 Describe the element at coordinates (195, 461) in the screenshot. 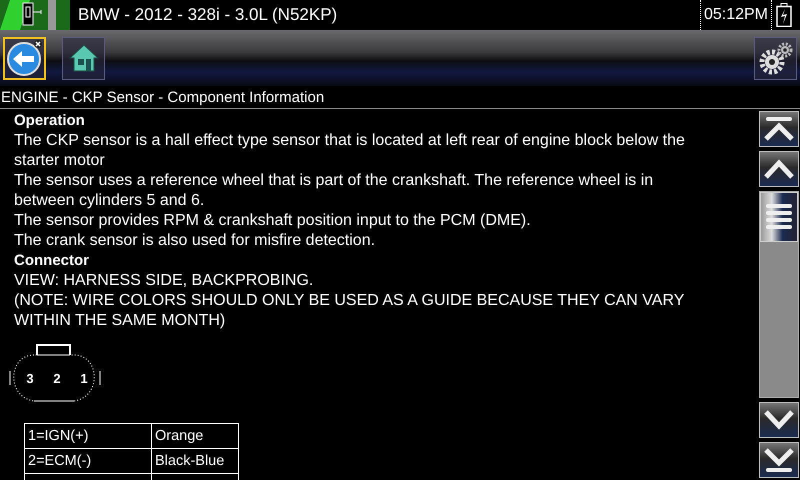

I see `table-cell: Black-Blue` at that location.